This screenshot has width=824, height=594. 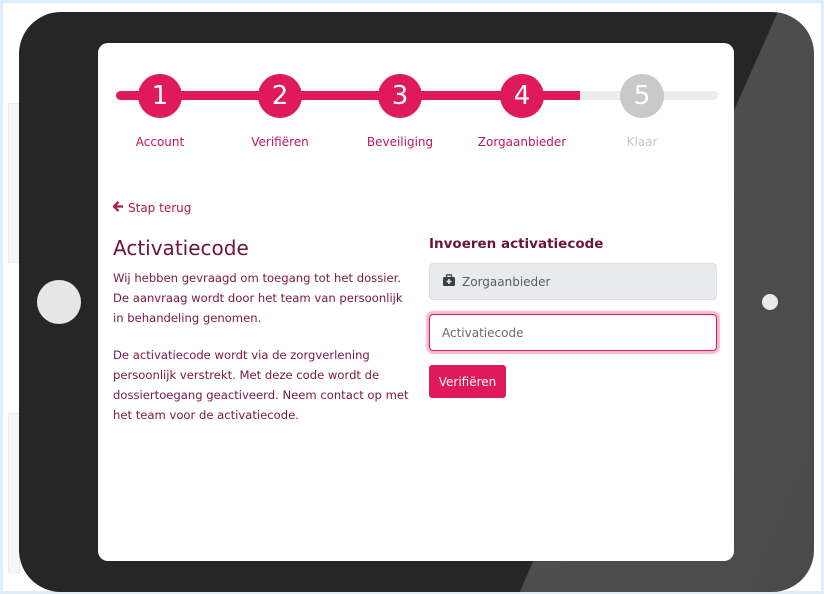 What do you see at coordinates (573, 281) in the screenshot?
I see `provider-field: Zorgaanbieder` at bounding box center [573, 281].